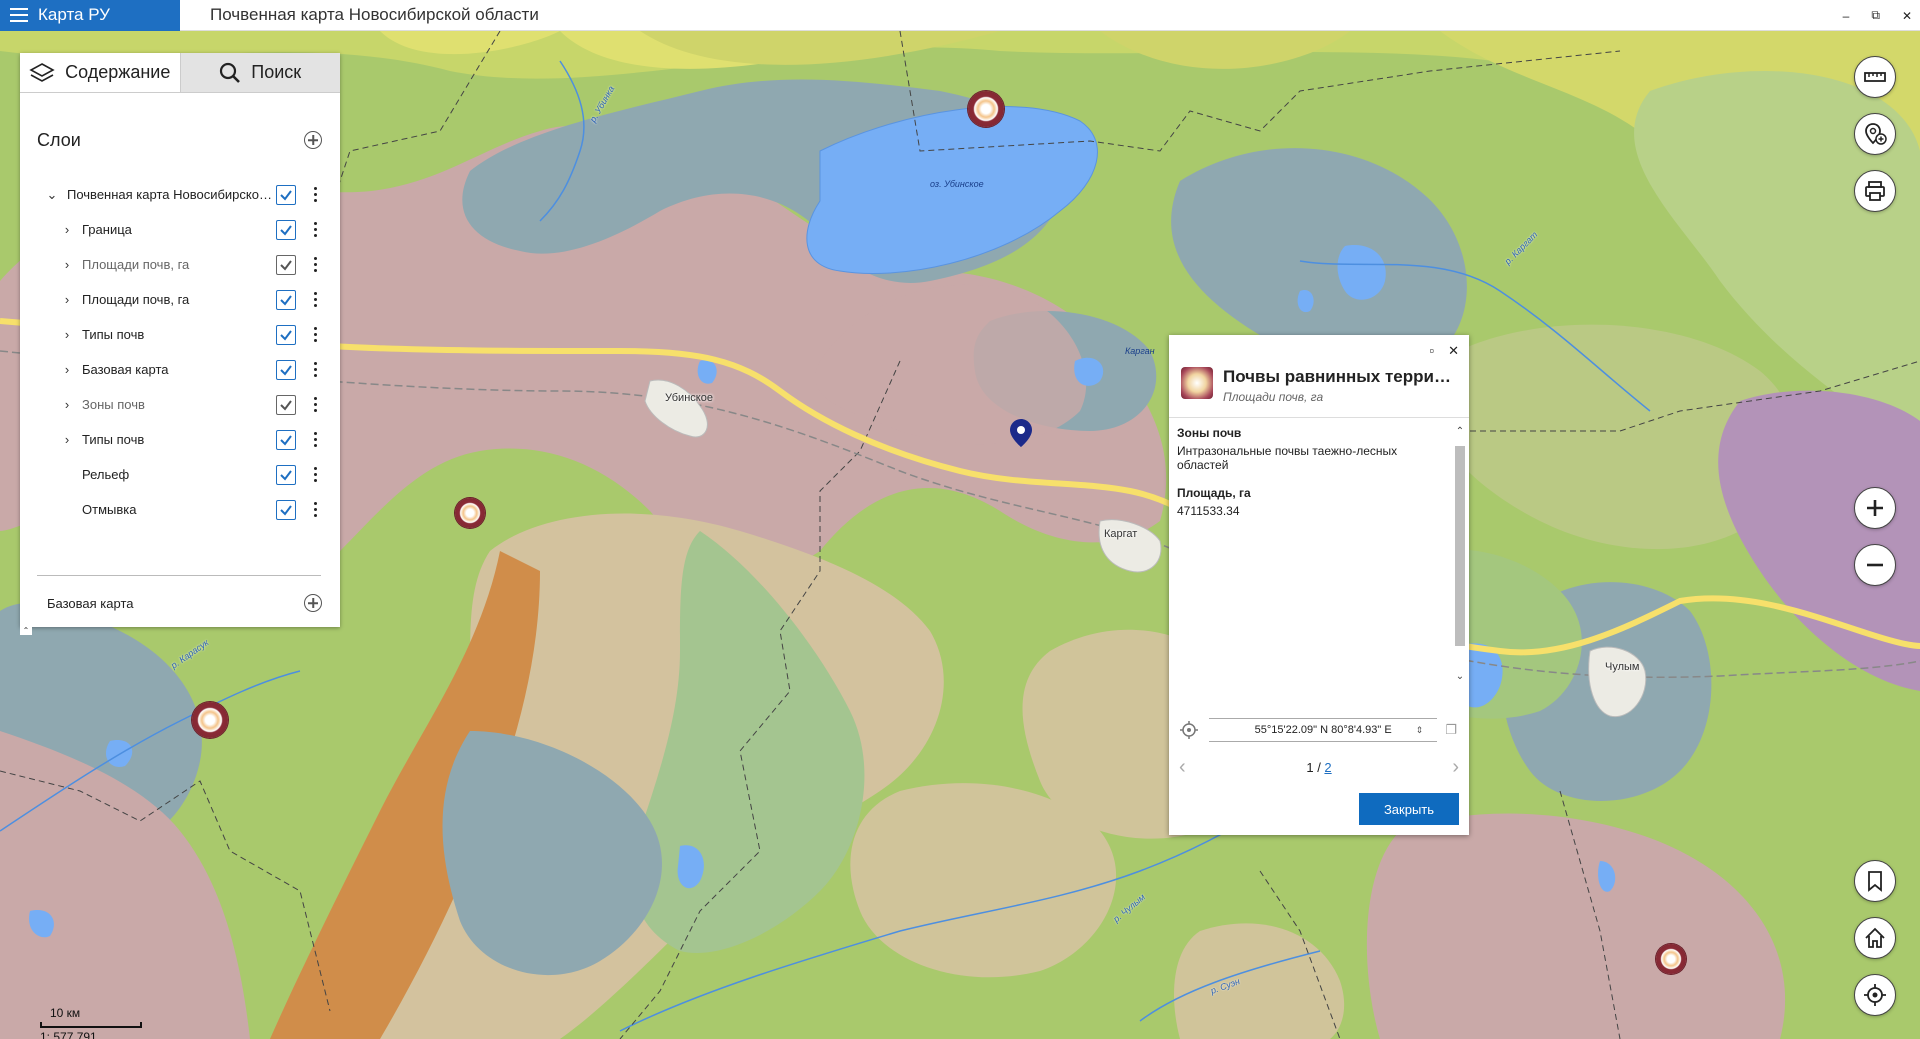  I want to click on location-plus-icon, so click(1876, 134).